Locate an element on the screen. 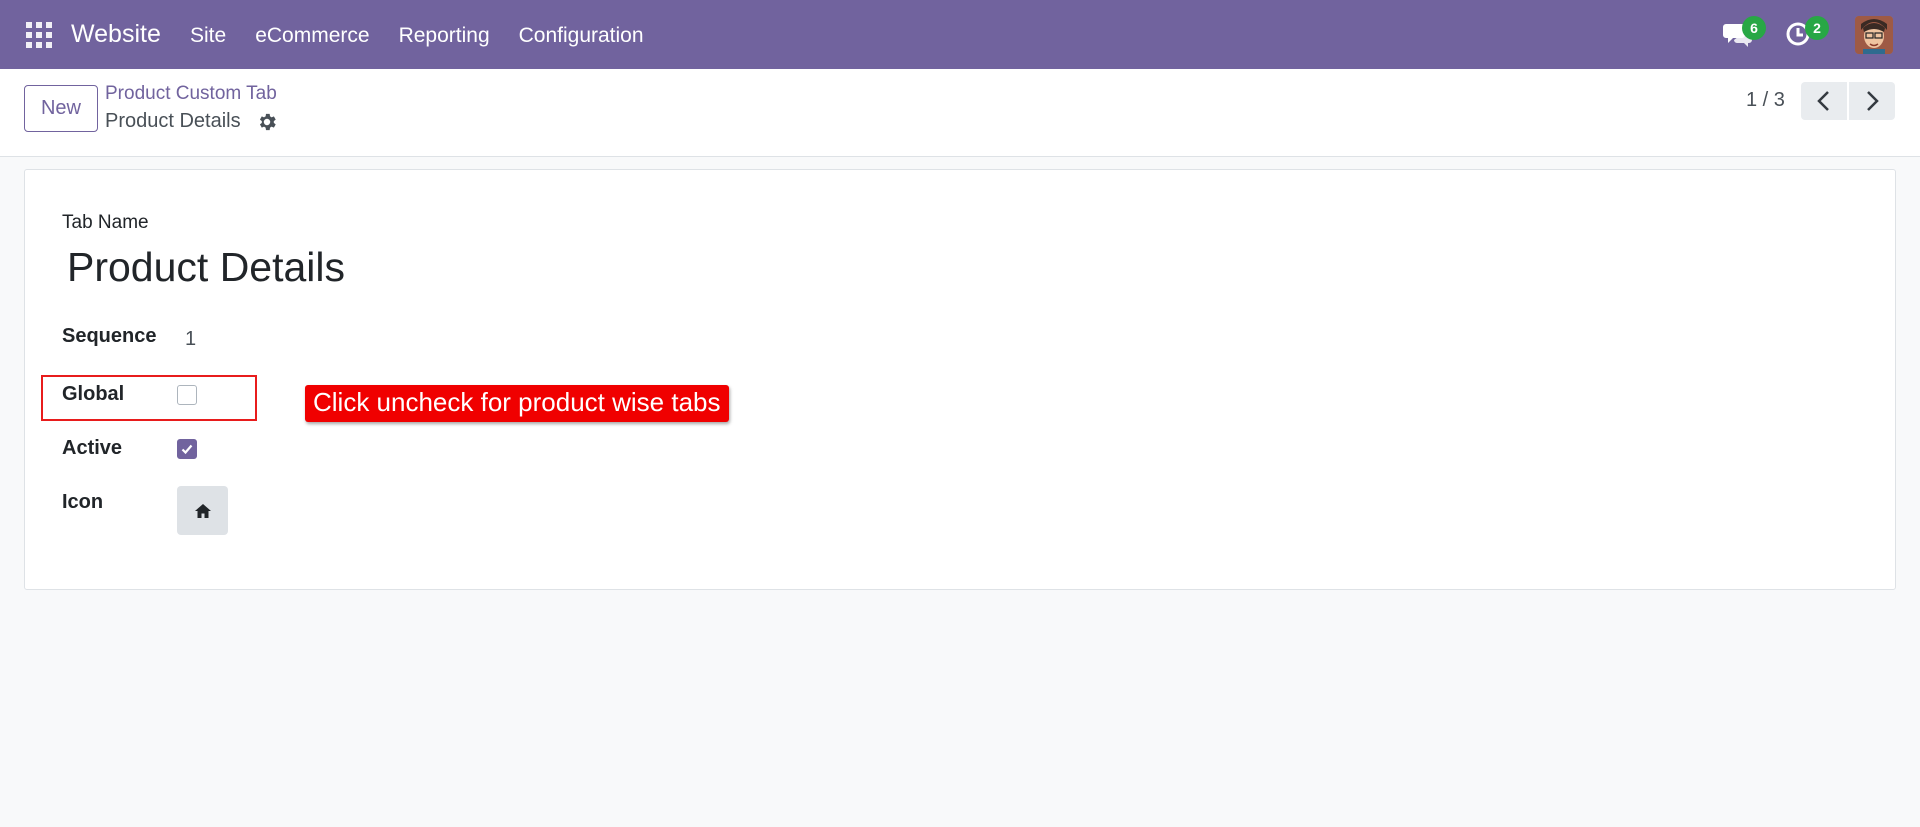  chevron-left-icon is located at coordinates (1823, 101).